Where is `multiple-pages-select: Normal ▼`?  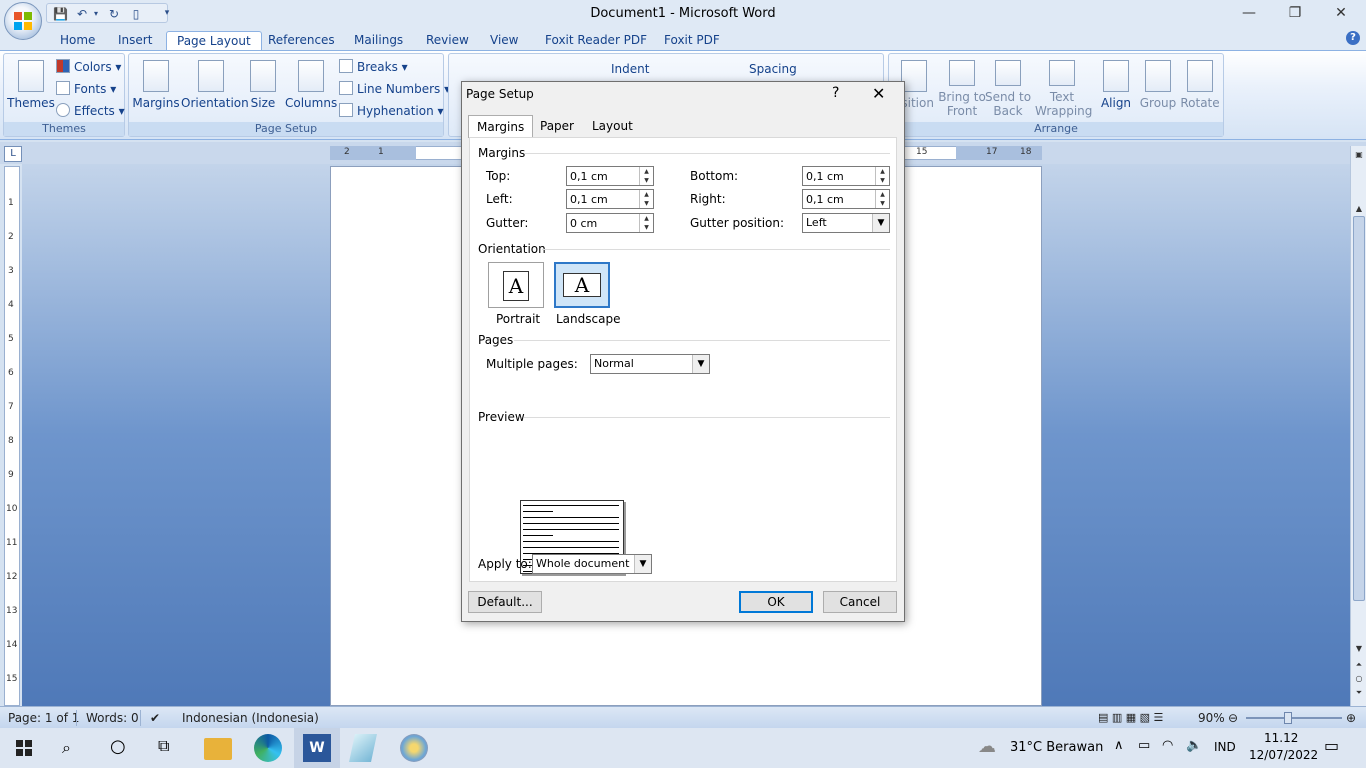
multiple-pages-select: Normal ▼ is located at coordinates (650, 364).